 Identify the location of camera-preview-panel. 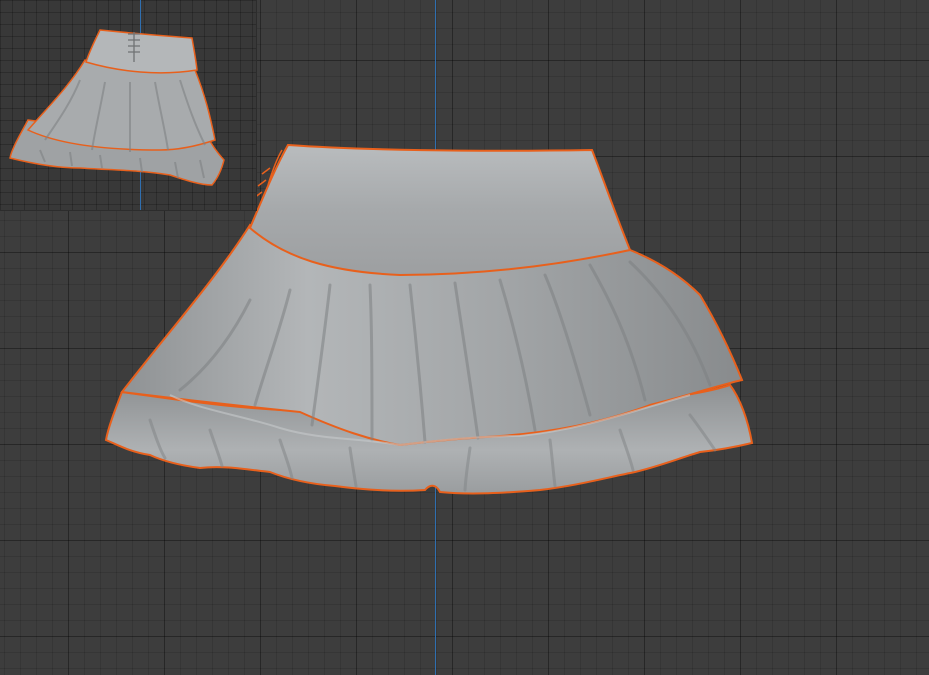
(128, 105).